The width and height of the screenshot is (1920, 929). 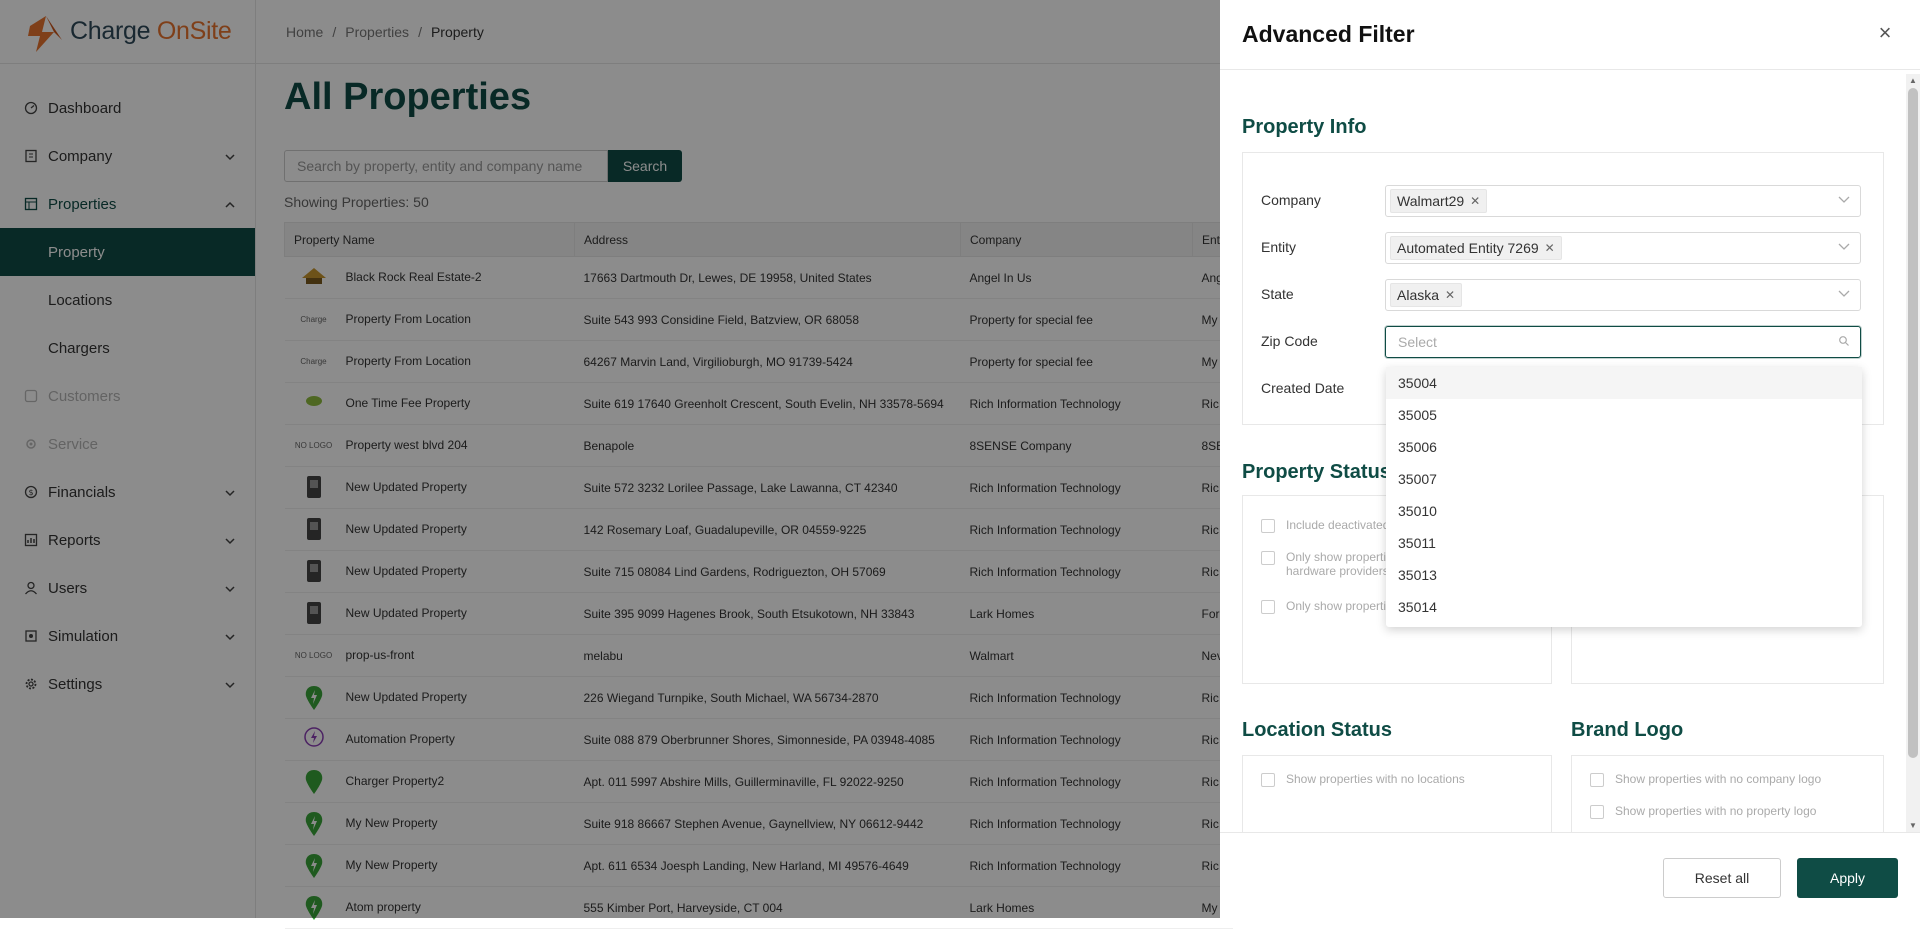 I want to click on zip-code-select: Select, so click(x=1623, y=342).